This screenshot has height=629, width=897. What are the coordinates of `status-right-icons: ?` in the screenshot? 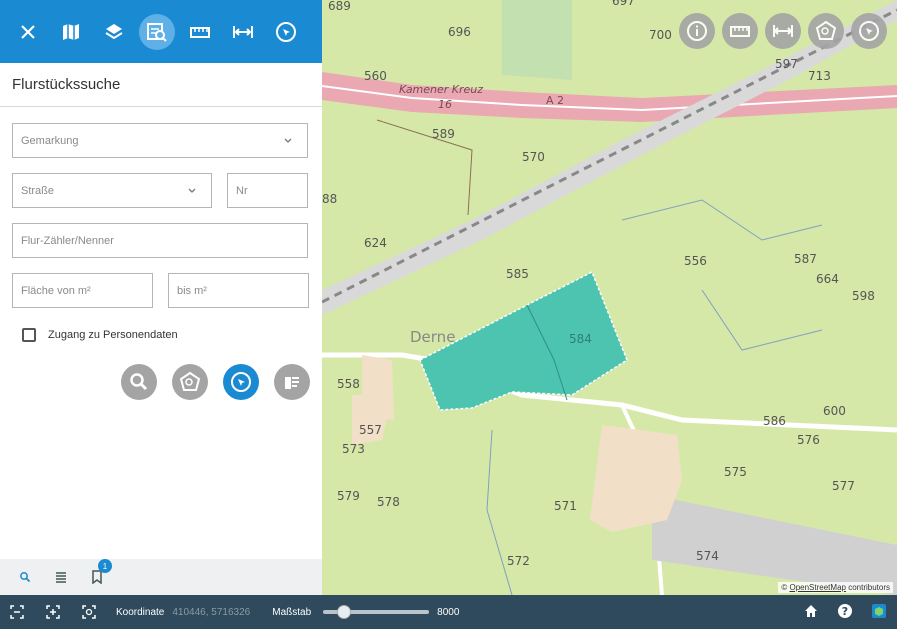 It's located at (845, 611).